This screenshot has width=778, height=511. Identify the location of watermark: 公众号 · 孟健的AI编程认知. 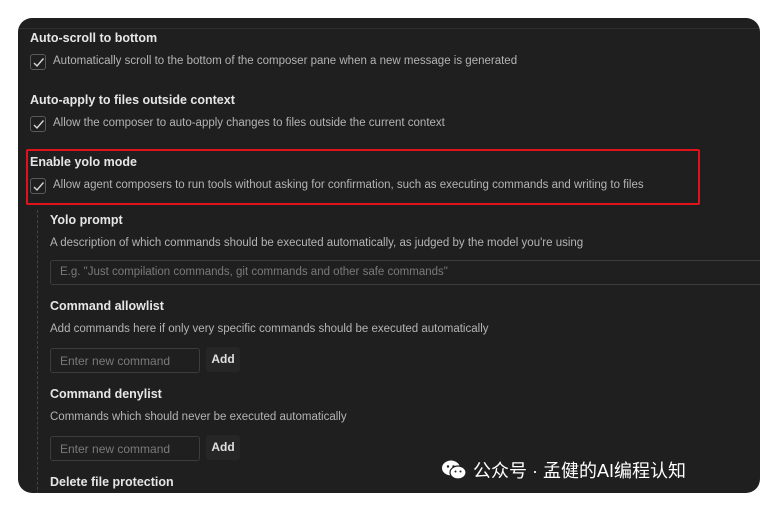
(563, 470).